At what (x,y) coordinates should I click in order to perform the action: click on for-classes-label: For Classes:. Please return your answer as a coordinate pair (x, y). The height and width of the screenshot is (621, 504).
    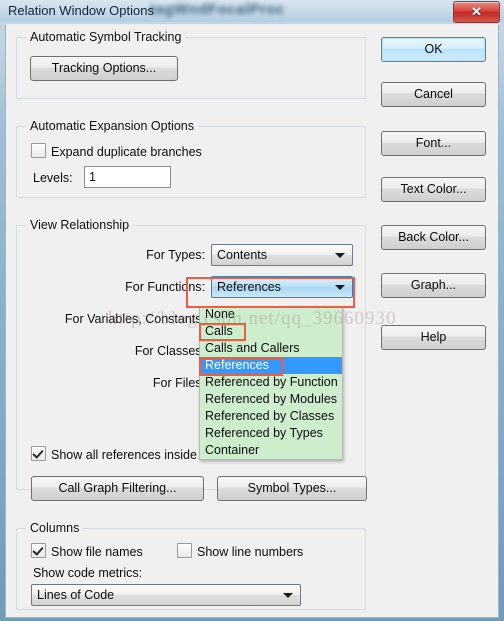
    Looking at the image, I should click on (169, 351).